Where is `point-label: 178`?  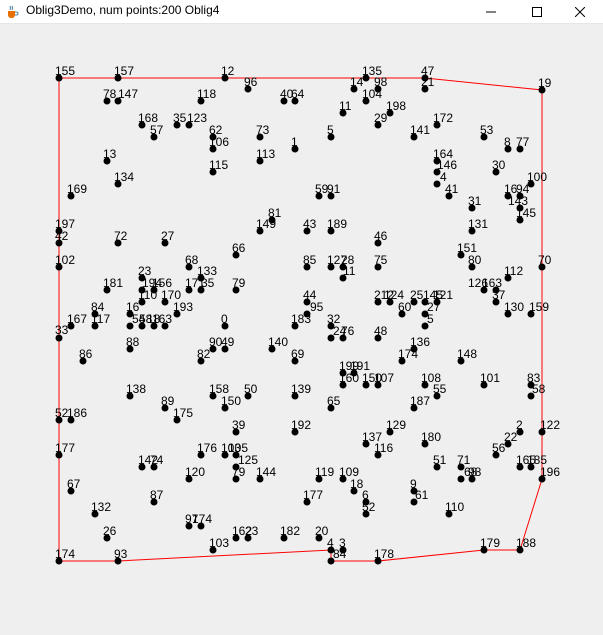 point-label: 178 is located at coordinates (384, 554).